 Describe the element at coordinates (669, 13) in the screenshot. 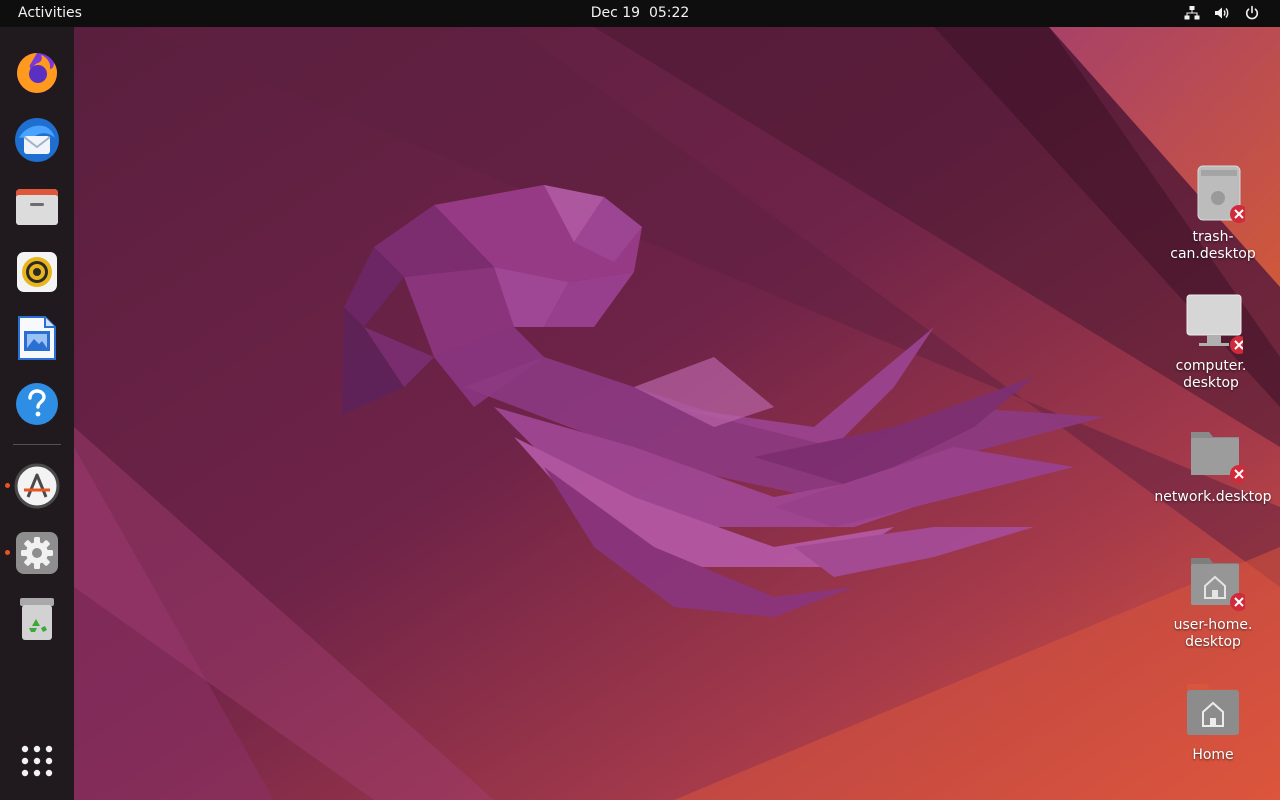

I see `clock-time: 05:22` at that location.